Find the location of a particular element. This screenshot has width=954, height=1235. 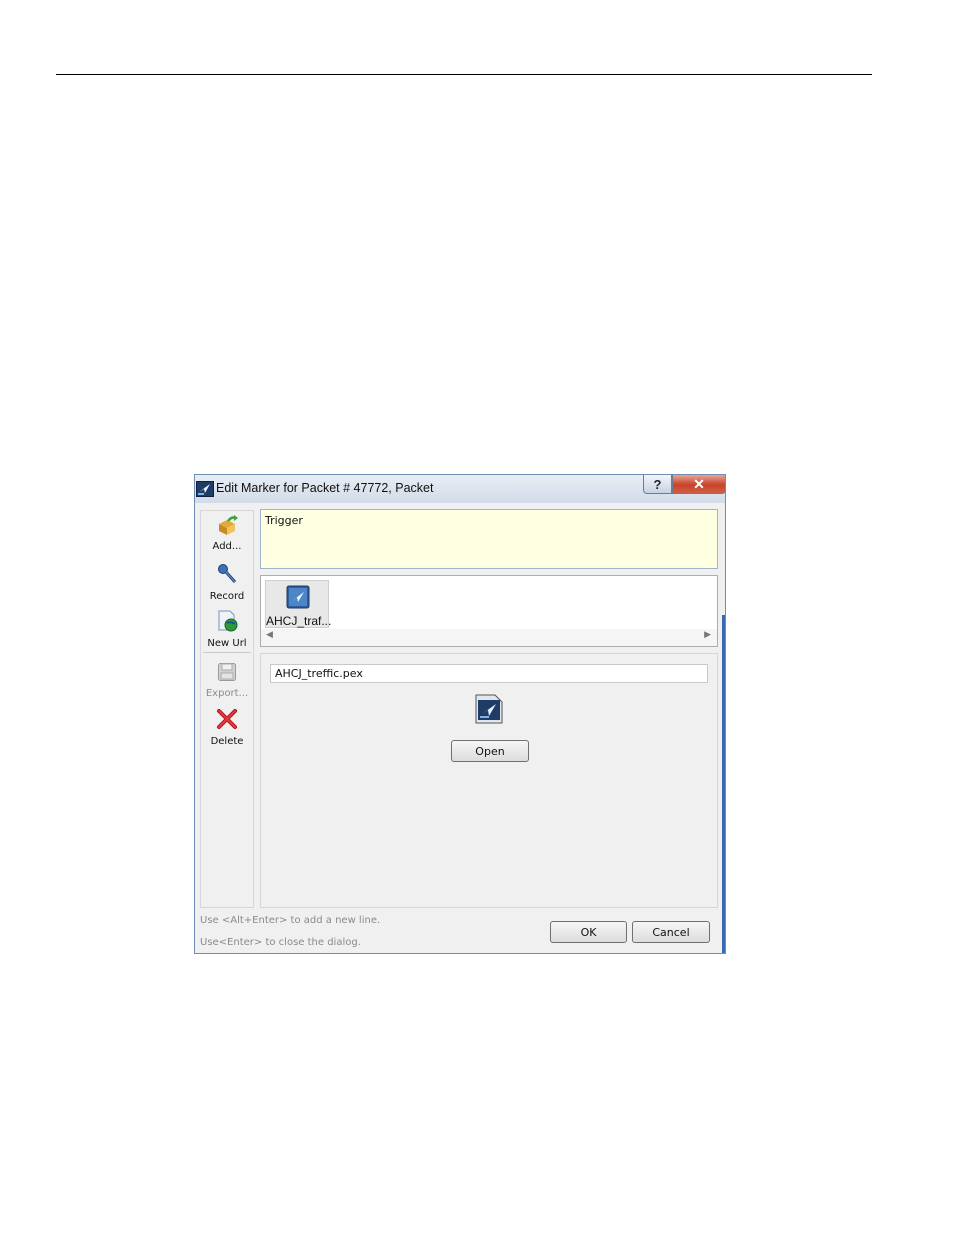

attachment-details-panel: AHCJ_treffic.pex Open is located at coordinates (489, 780).